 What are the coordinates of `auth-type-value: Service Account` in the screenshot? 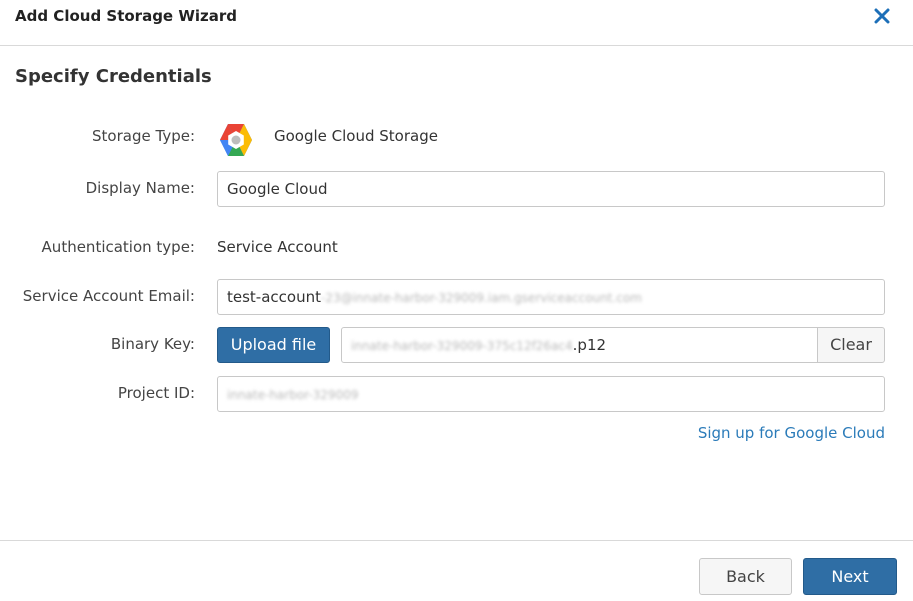 It's located at (277, 247).